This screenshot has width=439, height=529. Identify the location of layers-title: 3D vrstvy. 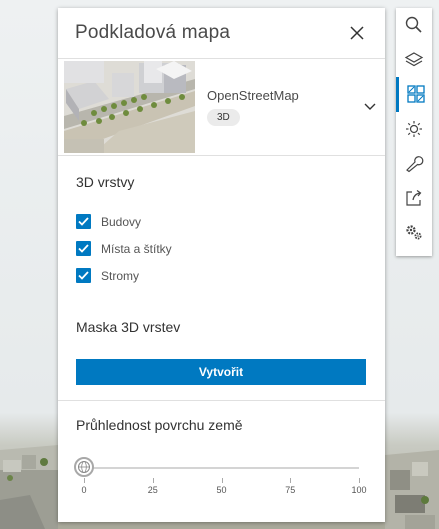
(105, 182).